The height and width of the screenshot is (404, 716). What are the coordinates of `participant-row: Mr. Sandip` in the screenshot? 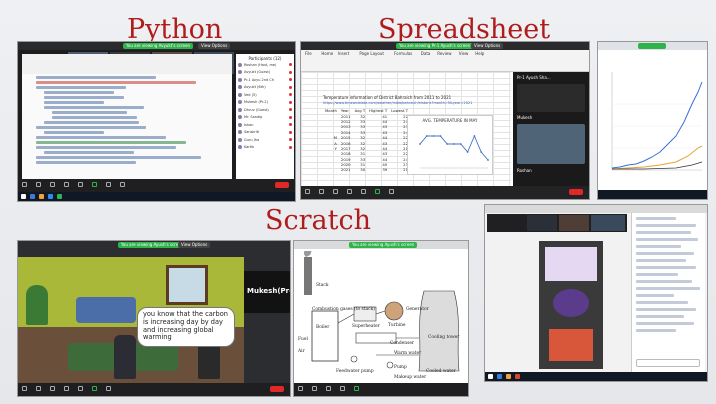 It's located at (266, 118).